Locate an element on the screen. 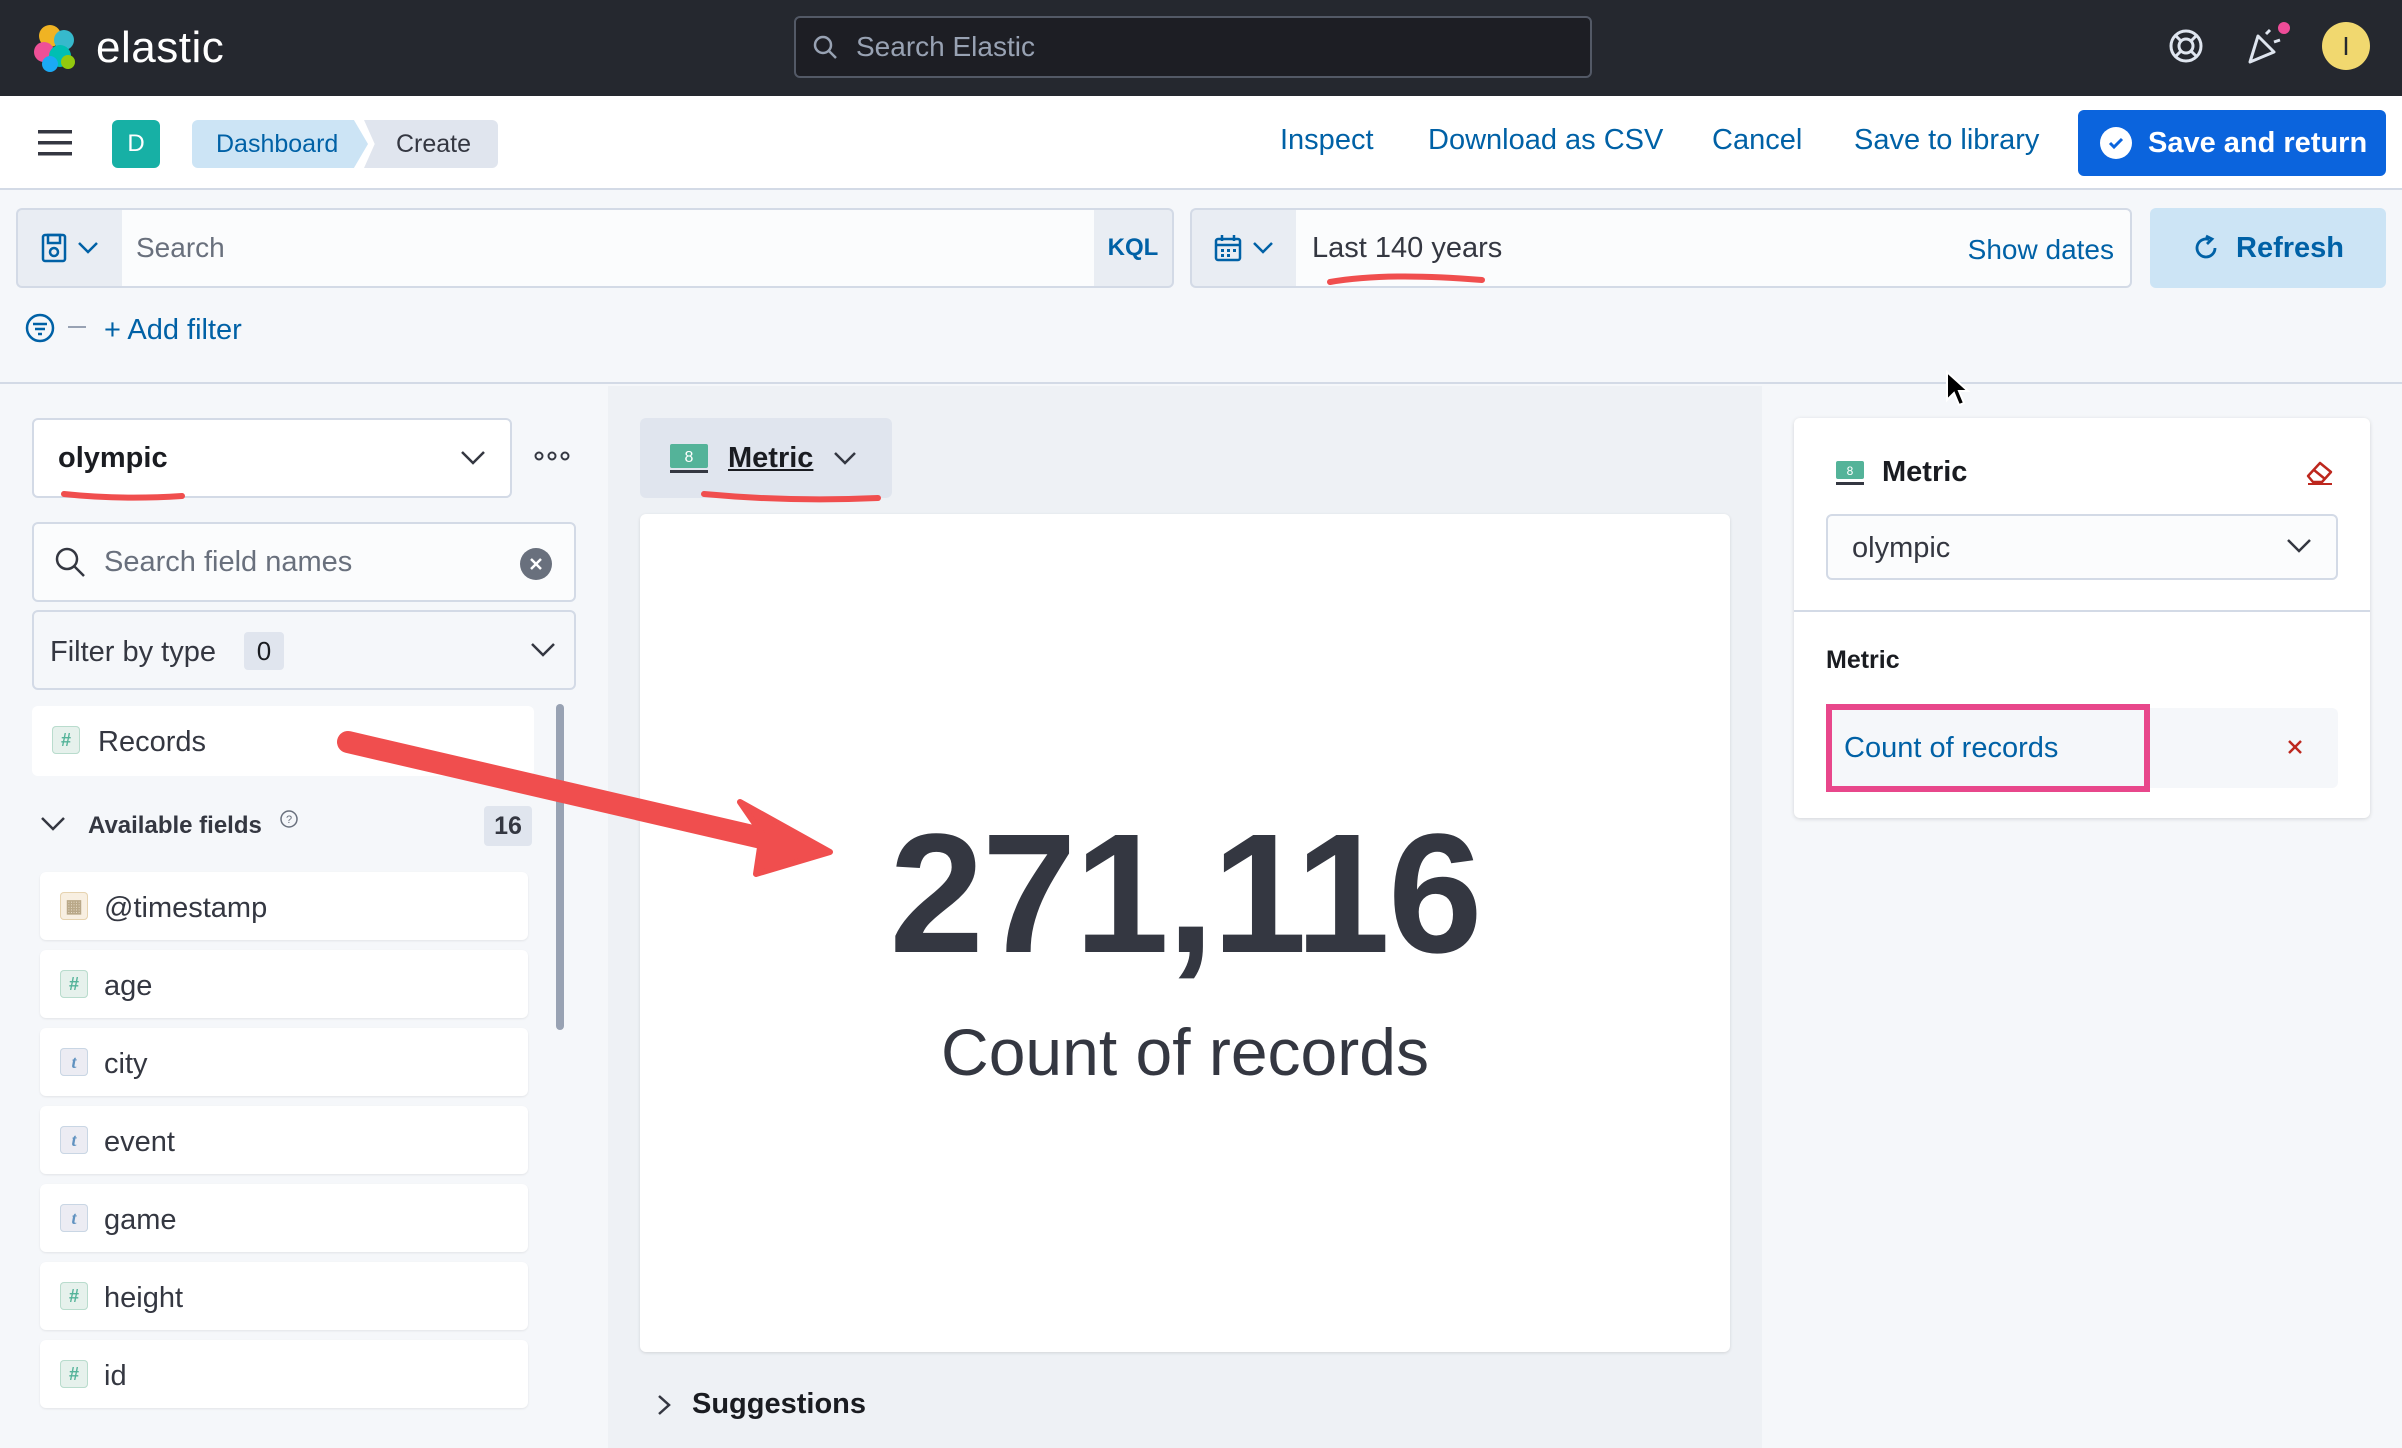 The width and height of the screenshot is (2402, 1448). save-and-return-button: Save and return is located at coordinates (2232, 143).